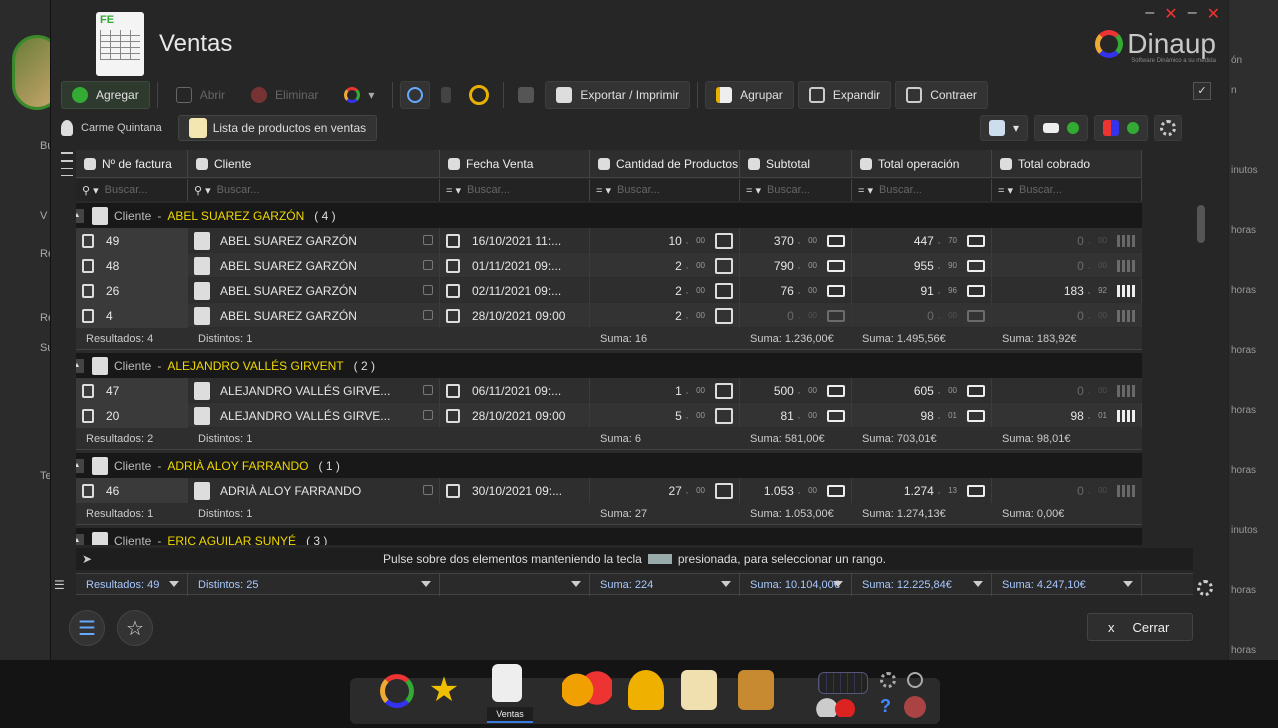 The width and height of the screenshot is (1278, 728). I want to click on column-header: Fecha Venta, so click(515, 164).